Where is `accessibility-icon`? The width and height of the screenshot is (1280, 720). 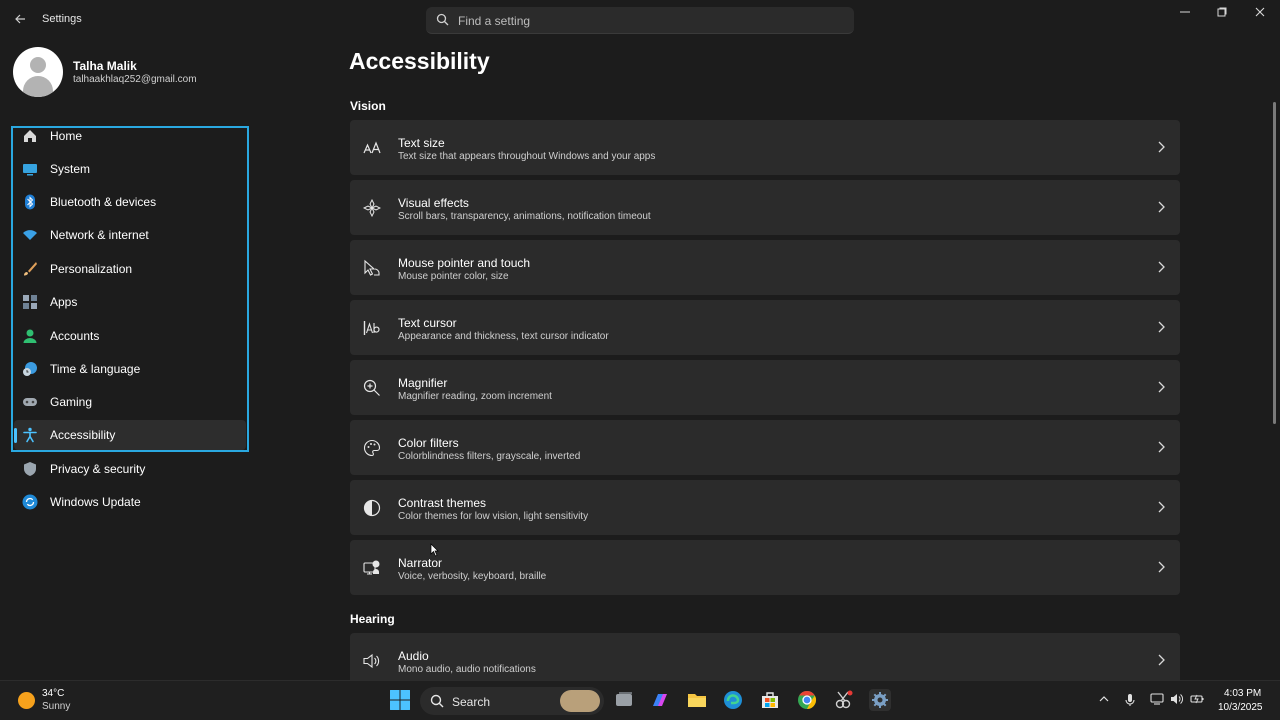 accessibility-icon is located at coordinates (30, 435).